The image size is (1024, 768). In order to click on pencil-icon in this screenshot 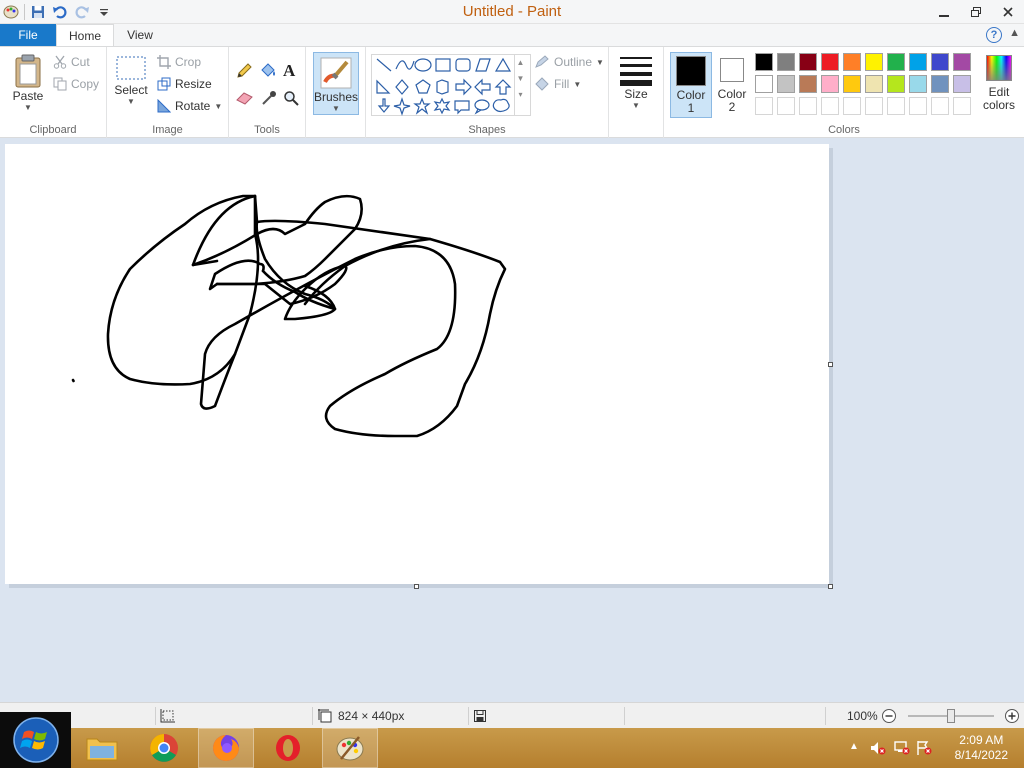, I will do `click(244, 70)`.